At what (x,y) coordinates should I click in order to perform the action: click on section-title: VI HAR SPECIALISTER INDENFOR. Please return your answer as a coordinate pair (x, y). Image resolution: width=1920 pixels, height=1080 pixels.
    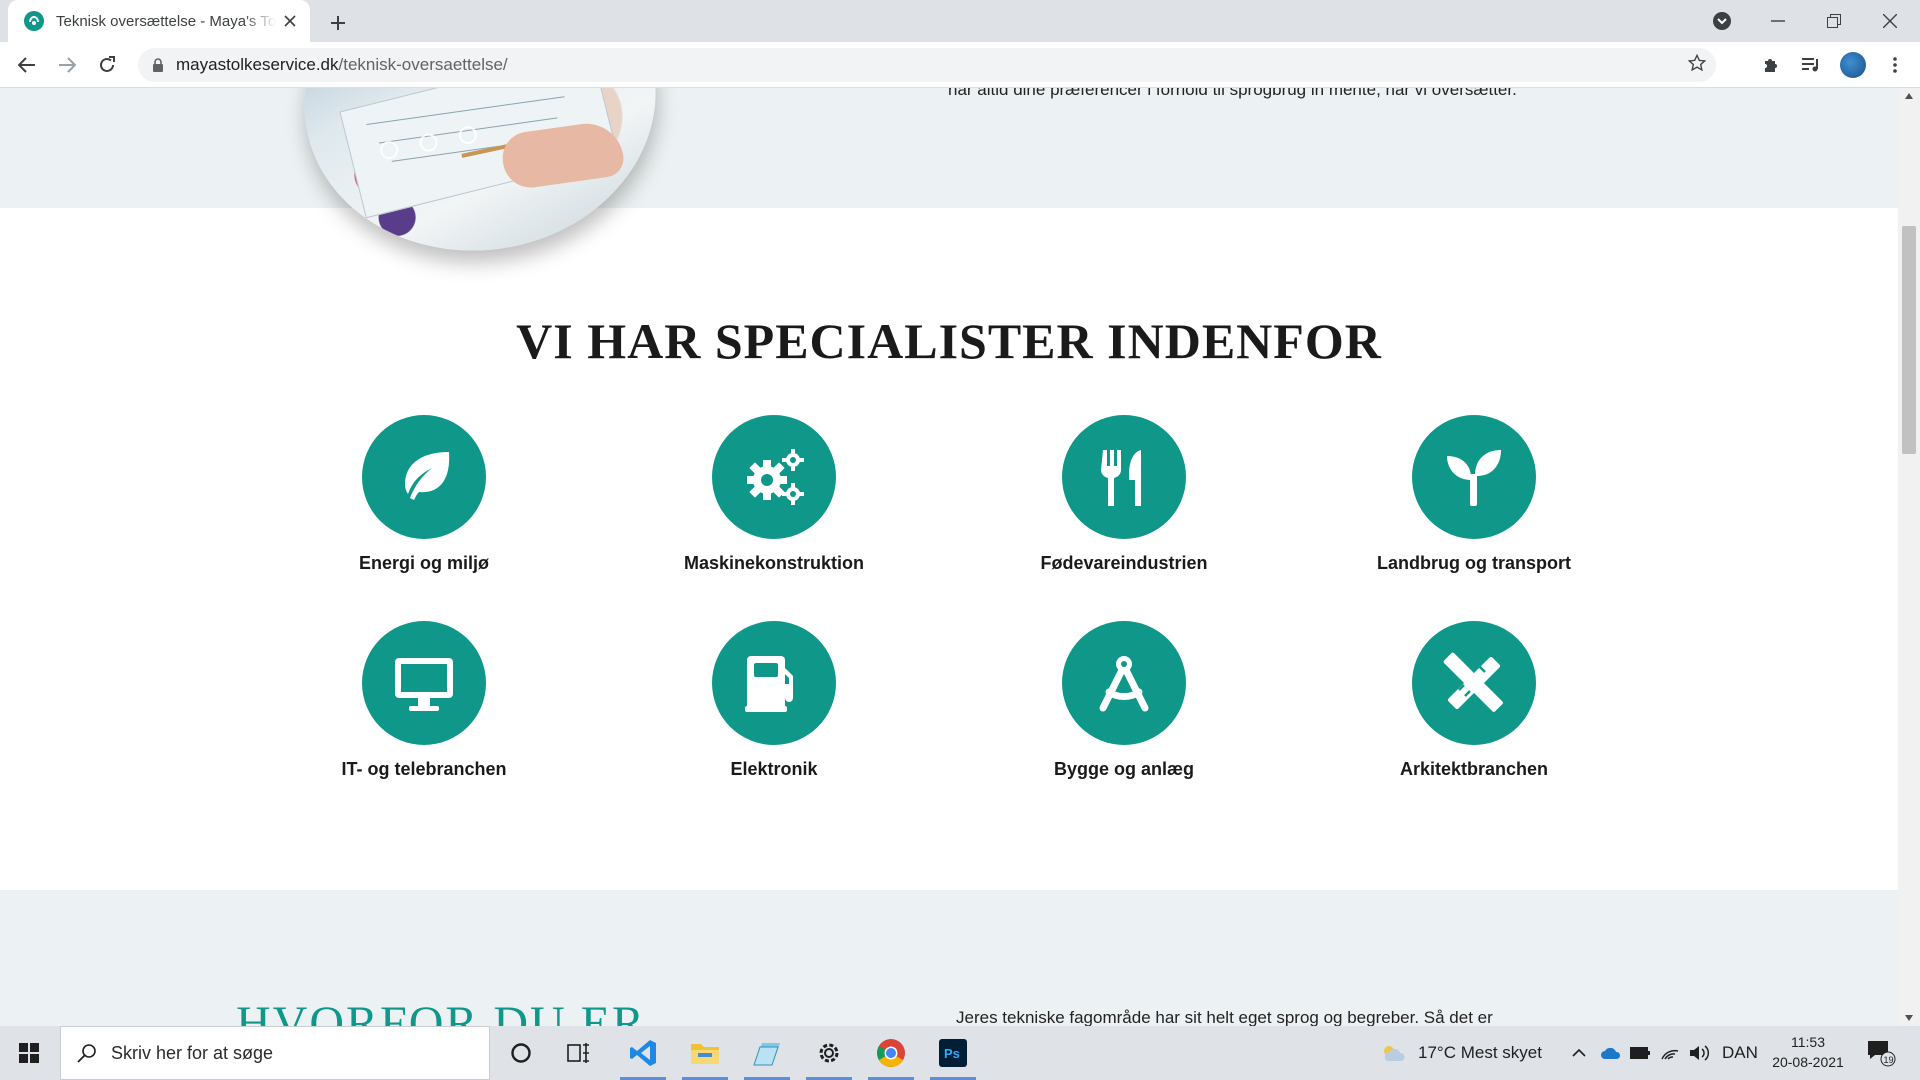
    Looking at the image, I should click on (949, 341).